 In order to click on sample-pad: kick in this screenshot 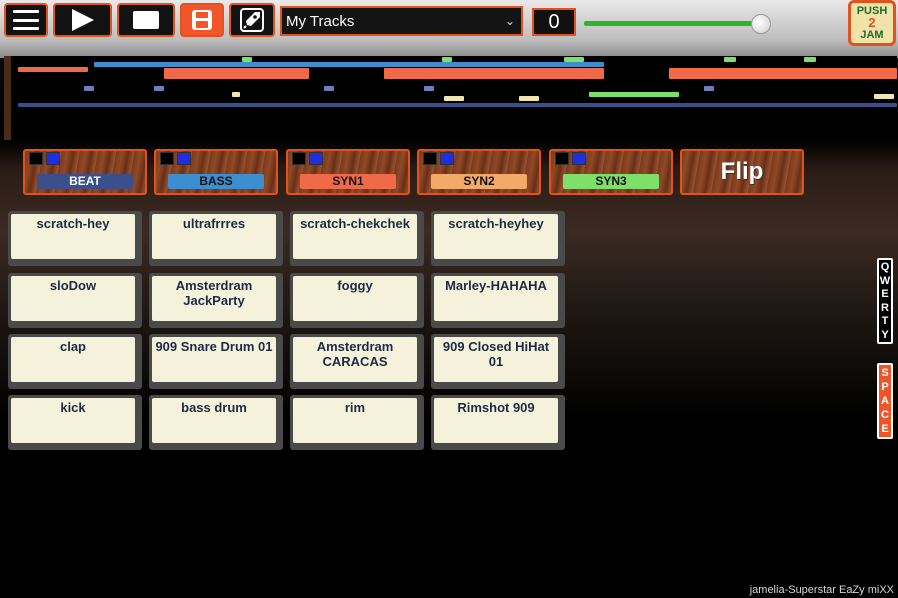, I will do `click(75, 422)`.